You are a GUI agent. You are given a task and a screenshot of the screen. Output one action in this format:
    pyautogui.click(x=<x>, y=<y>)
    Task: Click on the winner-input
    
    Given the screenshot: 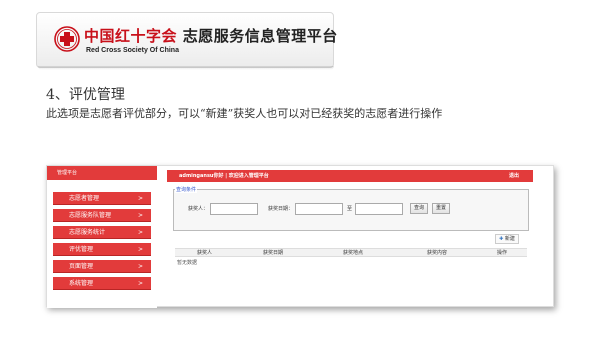 What is the action you would take?
    pyautogui.click(x=234, y=209)
    